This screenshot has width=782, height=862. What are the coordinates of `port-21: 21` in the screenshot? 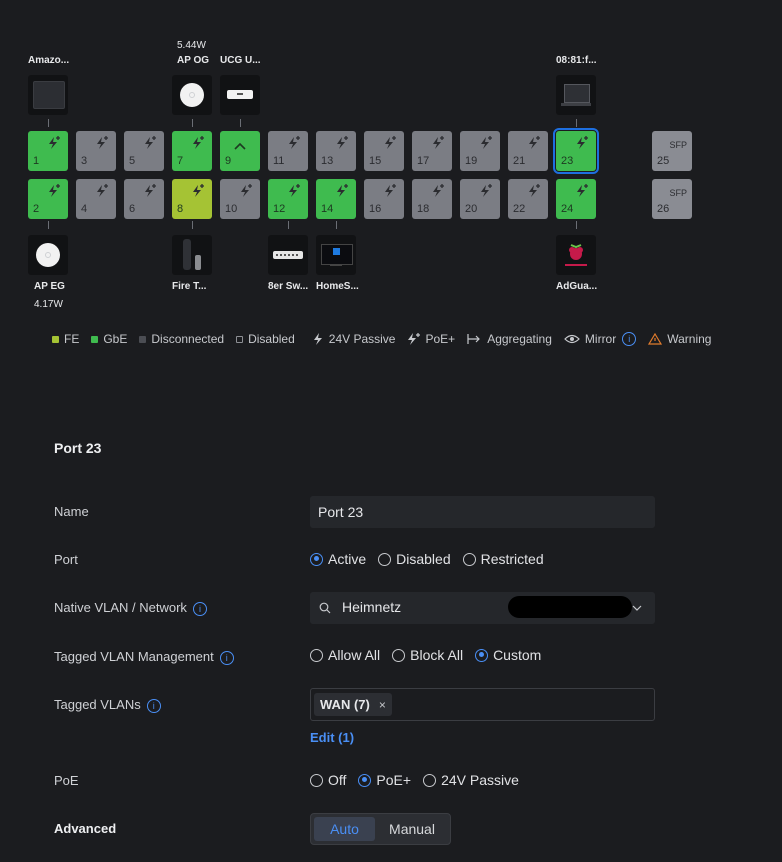 It's located at (528, 151).